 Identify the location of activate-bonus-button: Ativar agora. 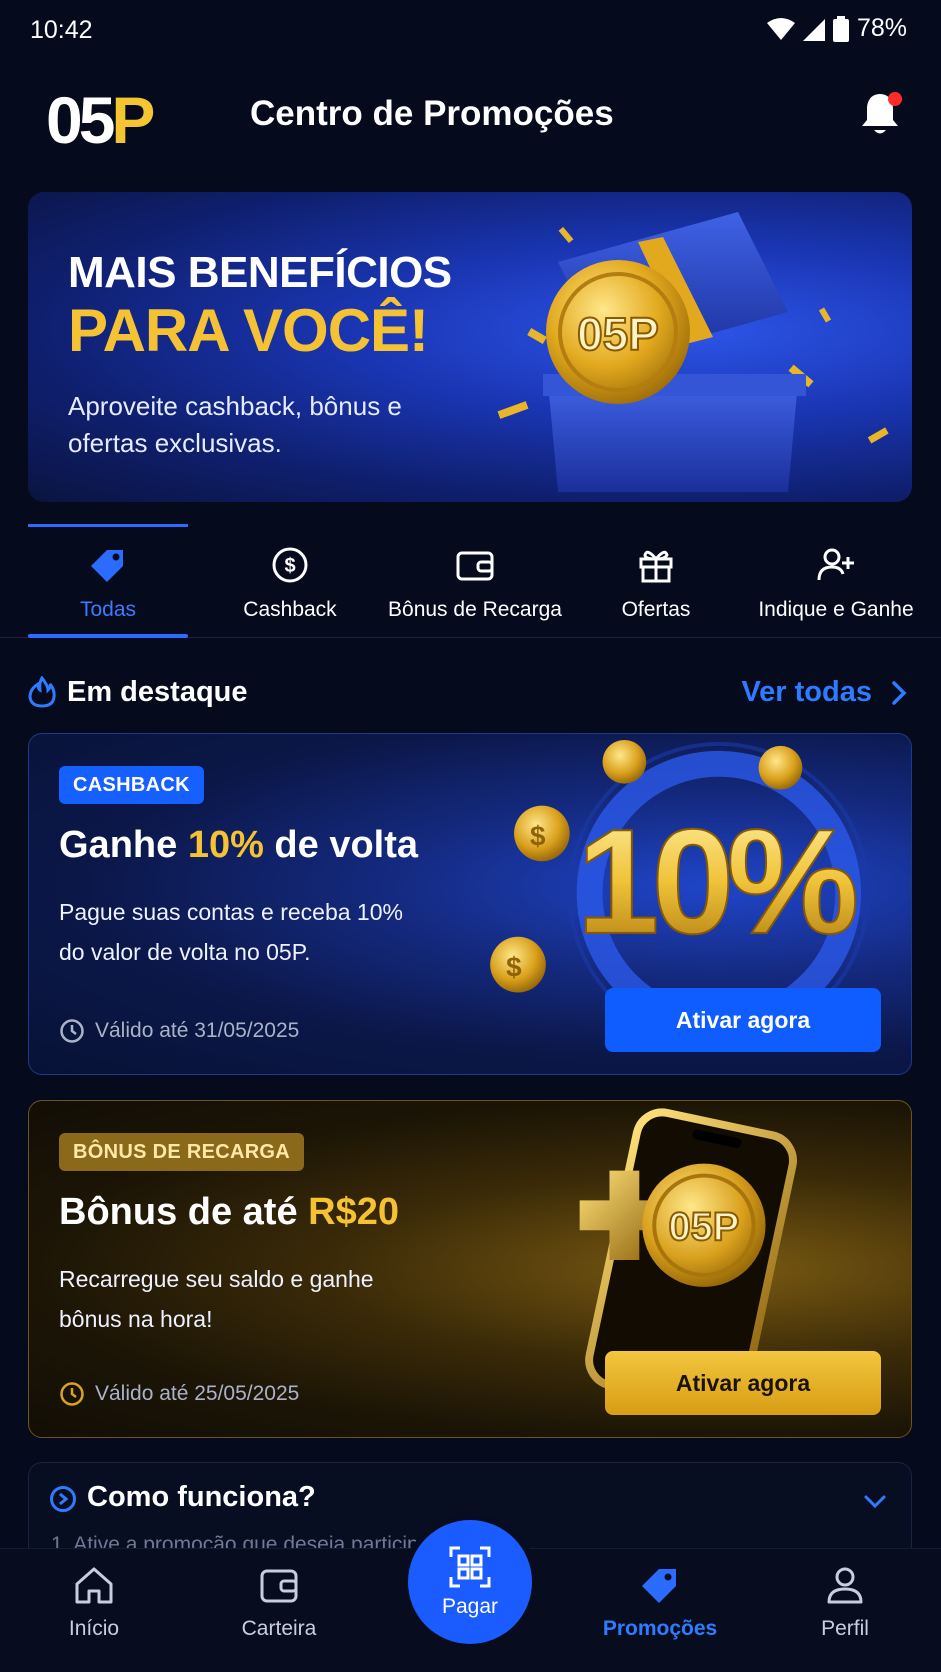
(743, 1383).